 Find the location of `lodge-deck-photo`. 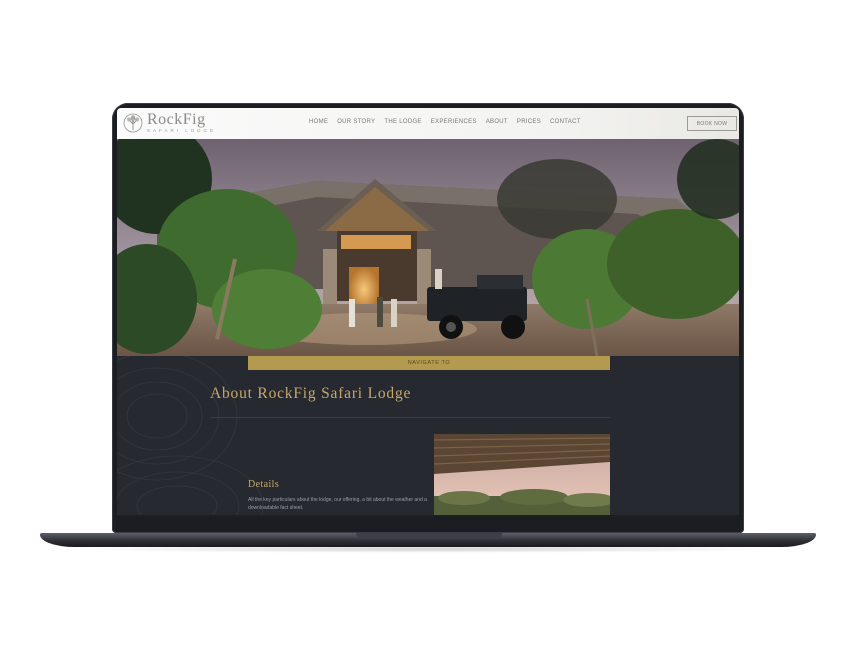

lodge-deck-photo is located at coordinates (522, 475).